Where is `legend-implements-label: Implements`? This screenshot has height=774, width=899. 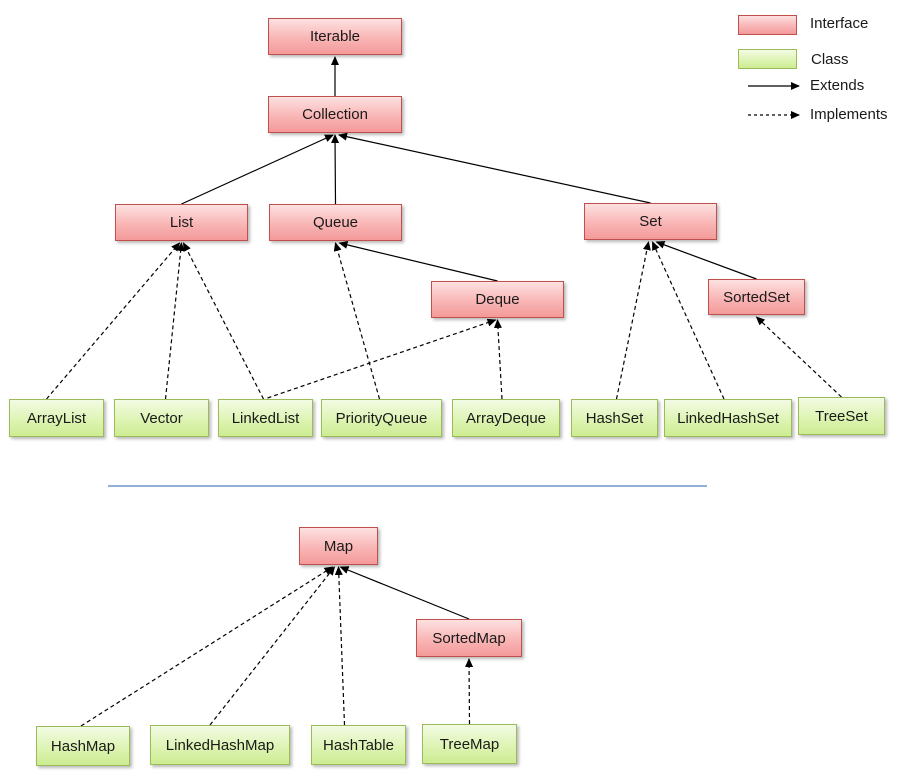
legend-implements-label: Implements is located at coordinates (849, 114).